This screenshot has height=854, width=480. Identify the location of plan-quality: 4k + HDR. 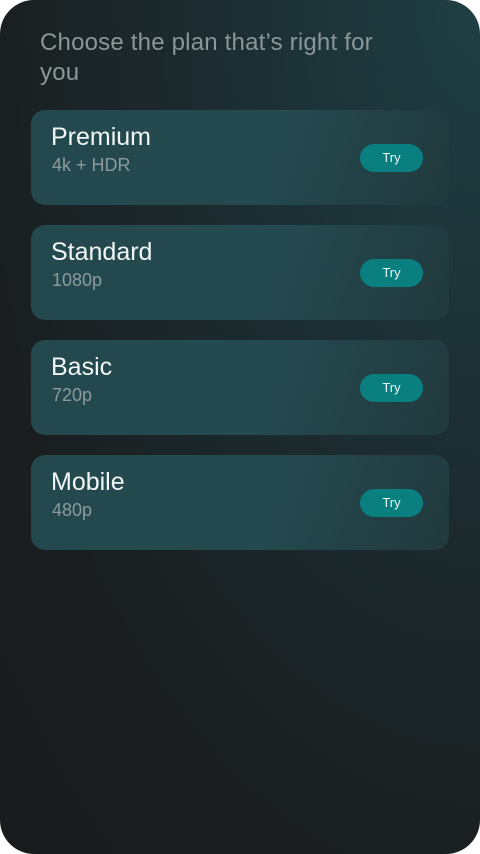
(91, 165).